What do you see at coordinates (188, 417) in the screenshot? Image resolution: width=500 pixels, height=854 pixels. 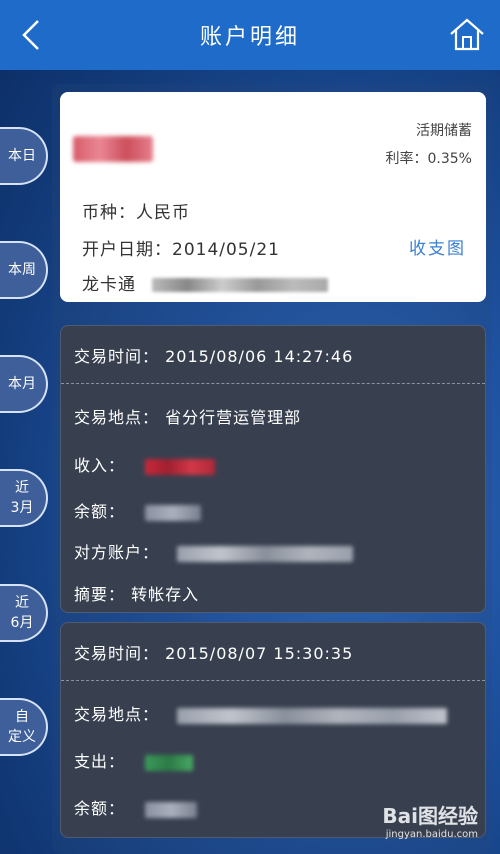 I see `transaction-place: 交易地点： 省分行营运管理部` at bounding box center [188, 417].